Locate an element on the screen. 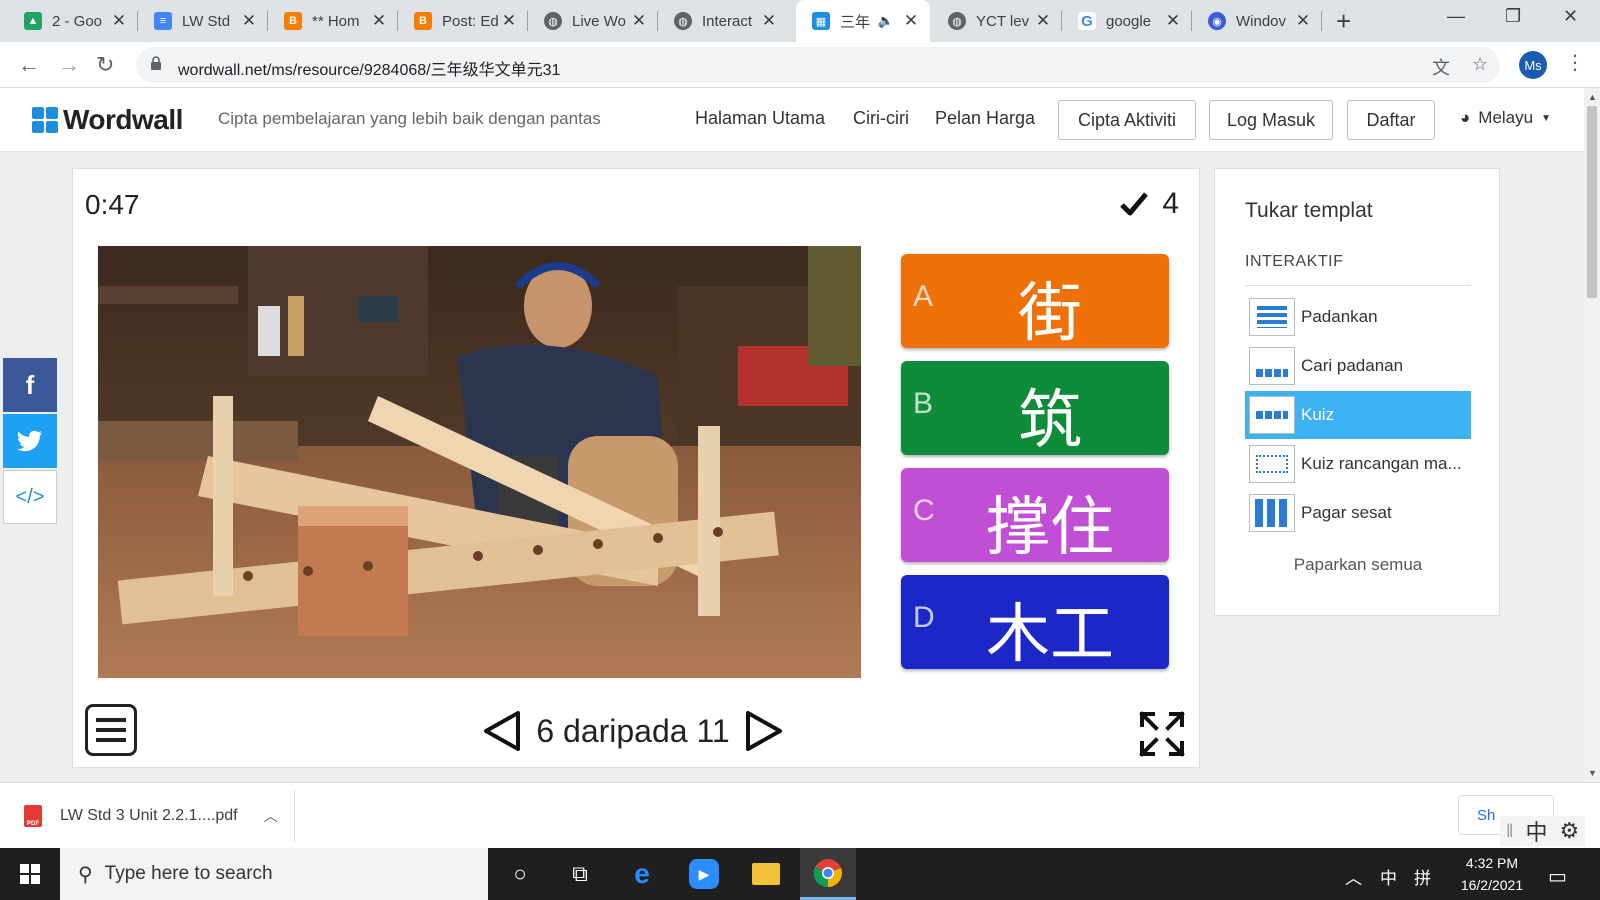 The image size is (1600, 900). gear-icon: ⚙ is located at coordinates (1569, 831).